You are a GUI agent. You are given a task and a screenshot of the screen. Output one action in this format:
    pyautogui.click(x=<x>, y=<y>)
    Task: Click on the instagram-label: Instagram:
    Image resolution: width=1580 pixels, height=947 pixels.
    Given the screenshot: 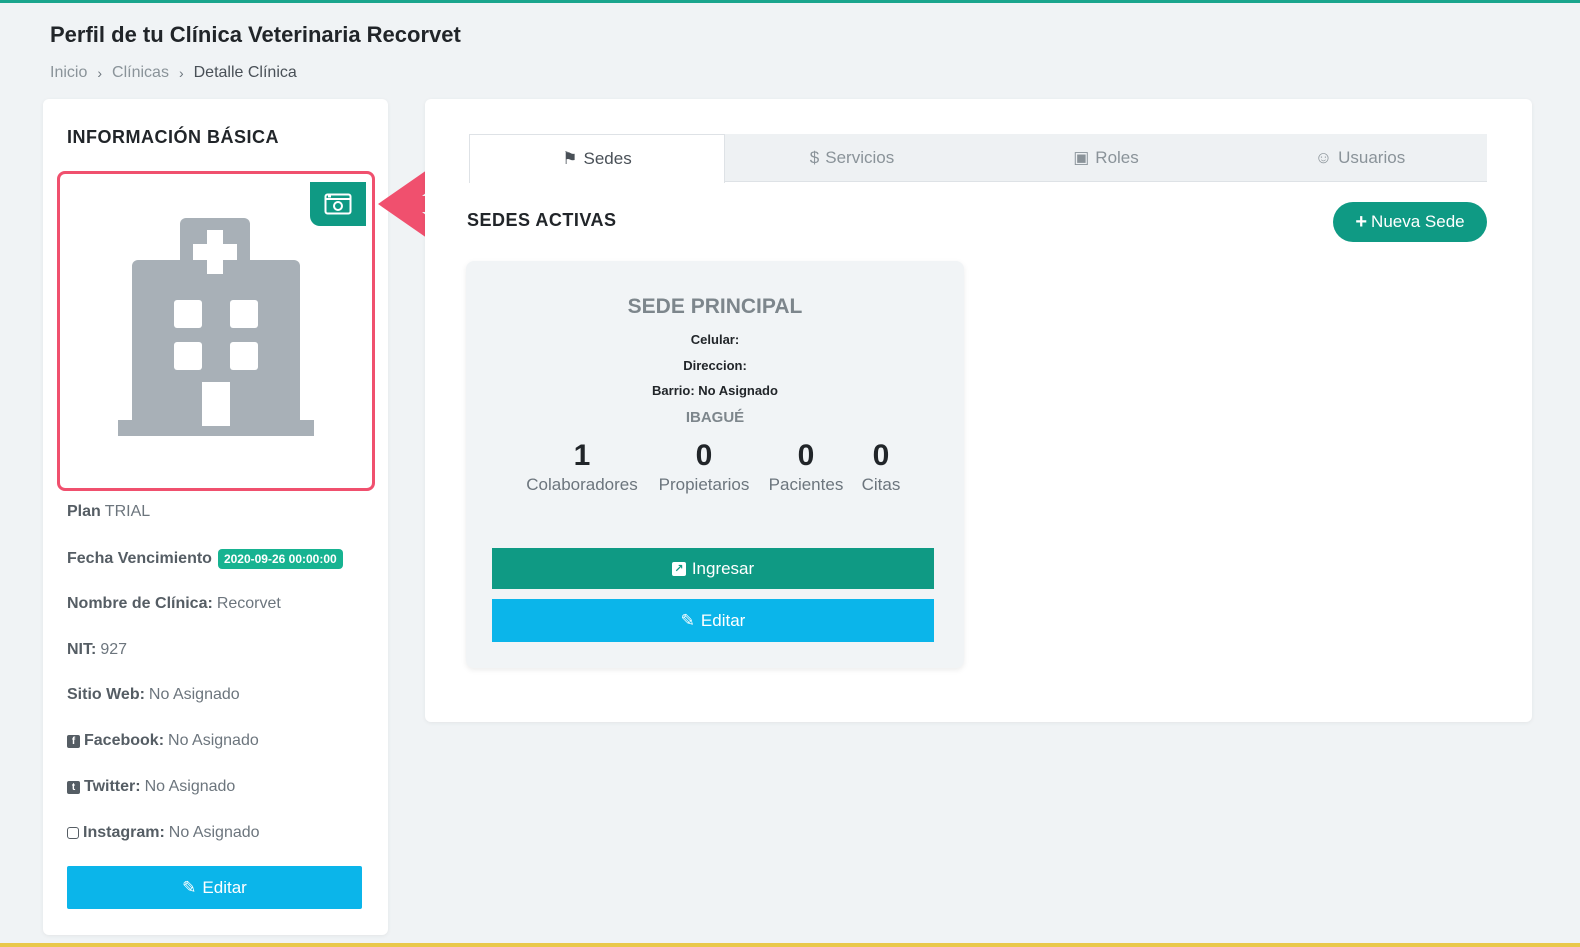 What is the action you would take?
    pyautogui.click(x=124, y=832)
    